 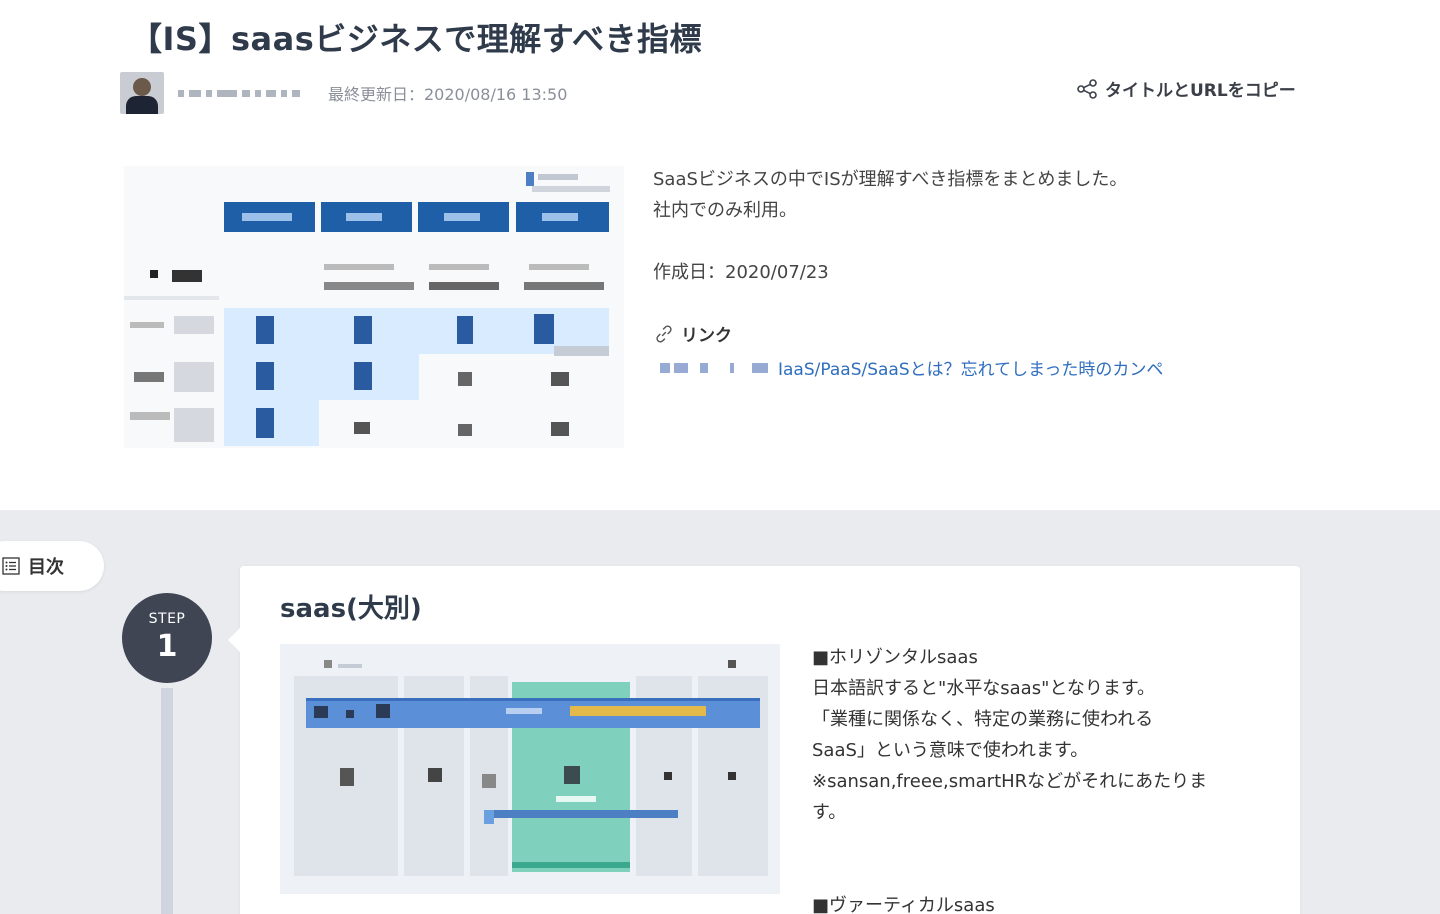 I want to click on step-badge: STEP 1, so click(x=167, y=638).